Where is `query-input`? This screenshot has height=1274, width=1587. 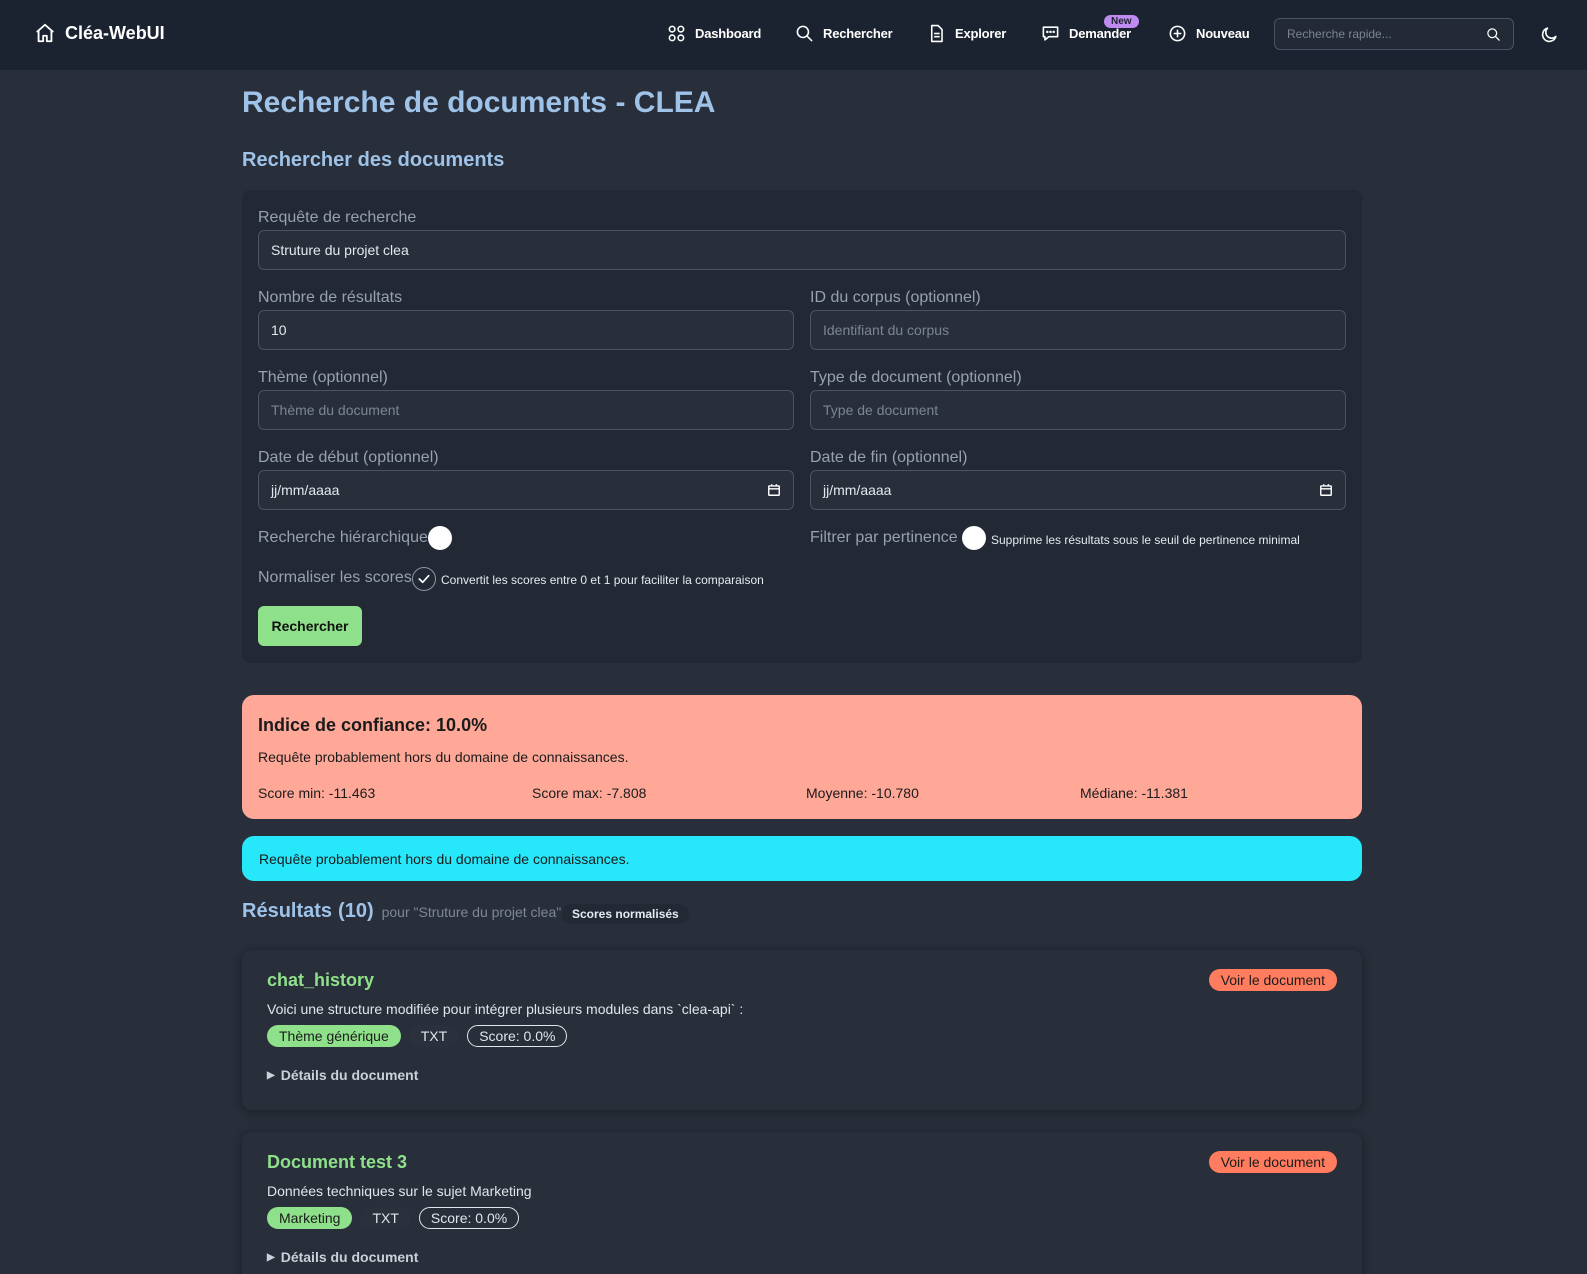
query-input is located at coordinates (802, 250).